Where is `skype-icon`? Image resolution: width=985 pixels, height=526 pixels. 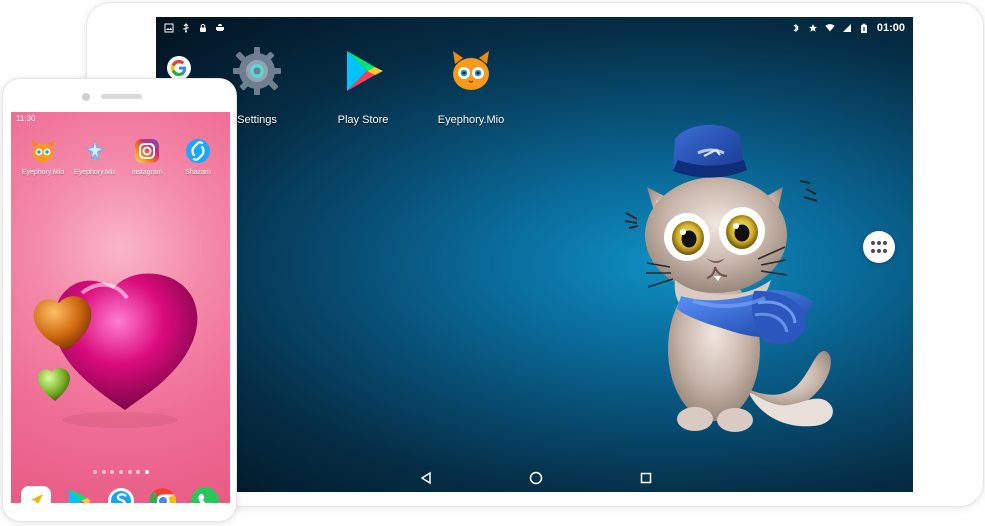
skype-icon is located at coordinates (121, 495).